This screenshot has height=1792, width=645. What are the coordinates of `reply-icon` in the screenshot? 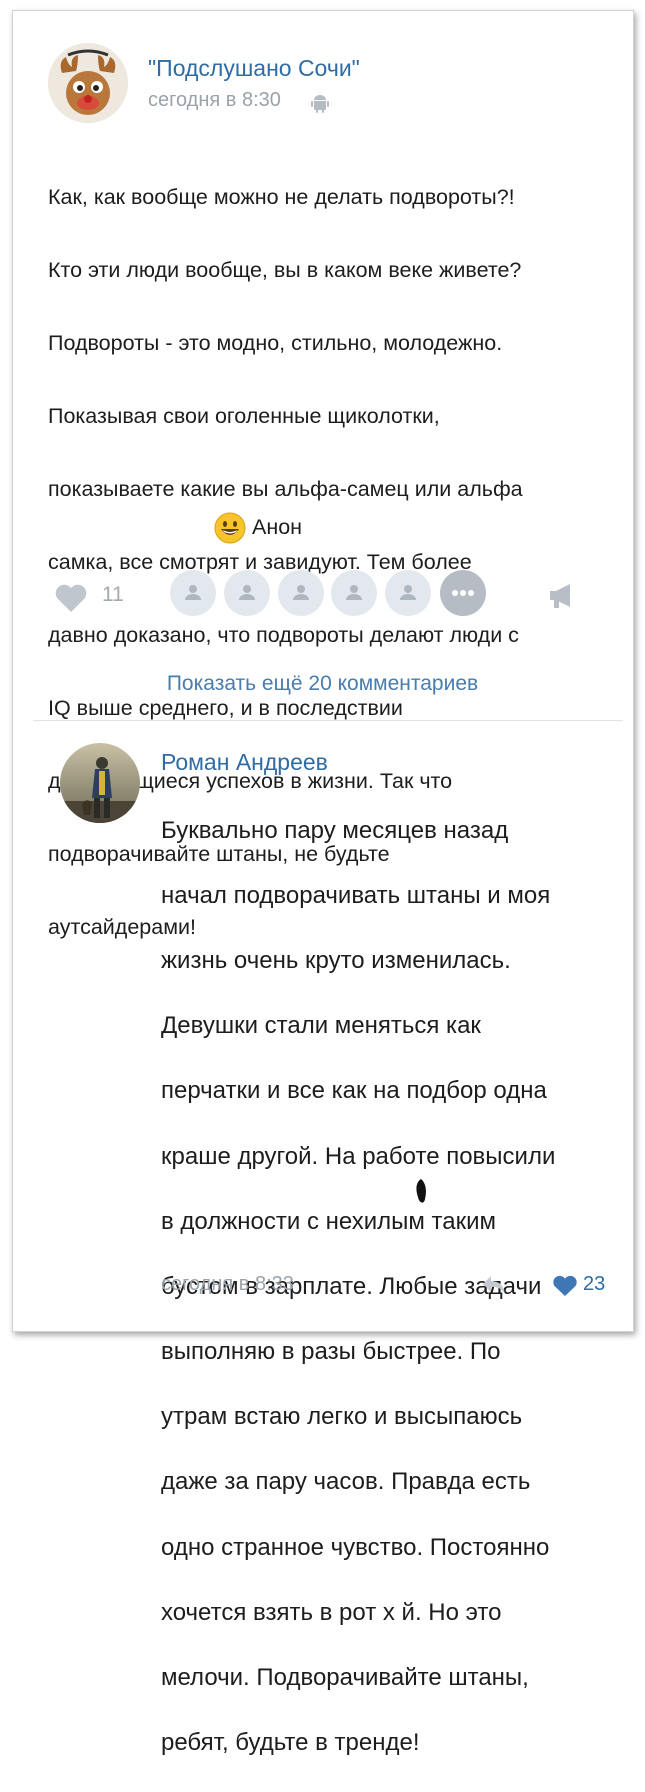 It's located at (494, 1287).